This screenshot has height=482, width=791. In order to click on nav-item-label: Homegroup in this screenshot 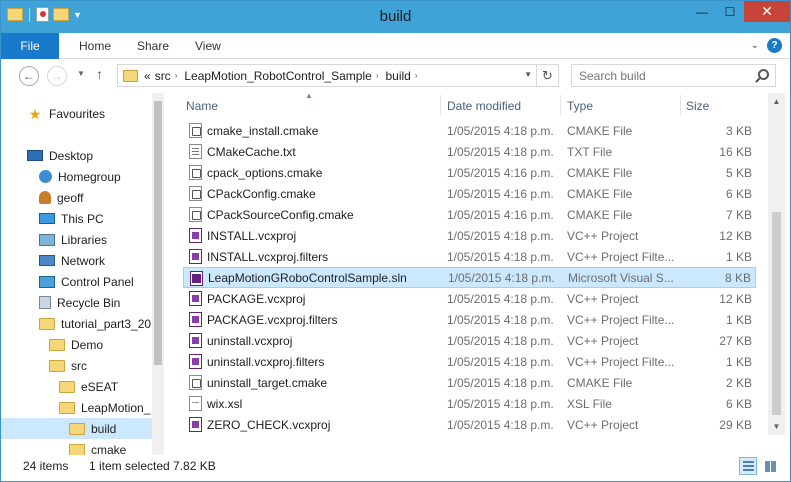, I will do `click(89, 176)`.